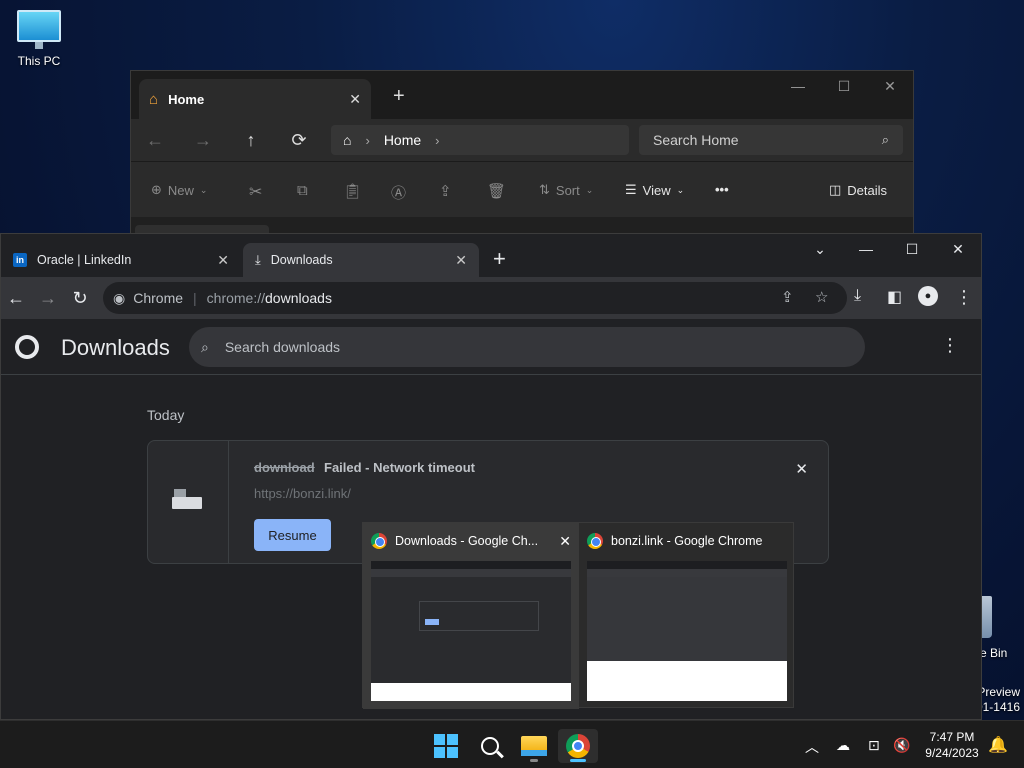  I want to click on thumb-tabstrip, so click(471, 565).